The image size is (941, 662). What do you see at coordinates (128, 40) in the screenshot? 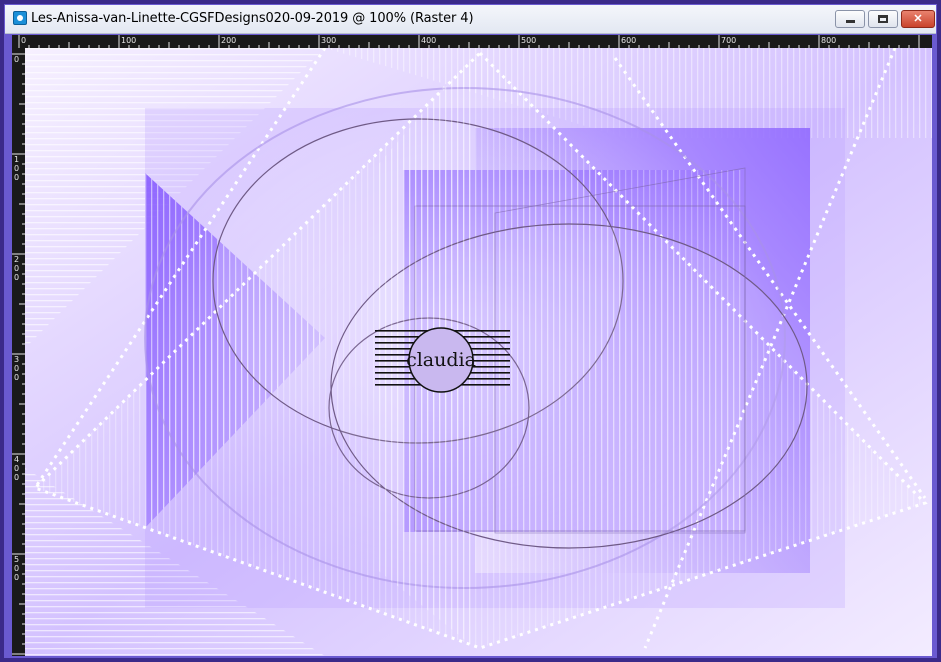
I see `ruler-label: 100` at bounding box center [128, 40].